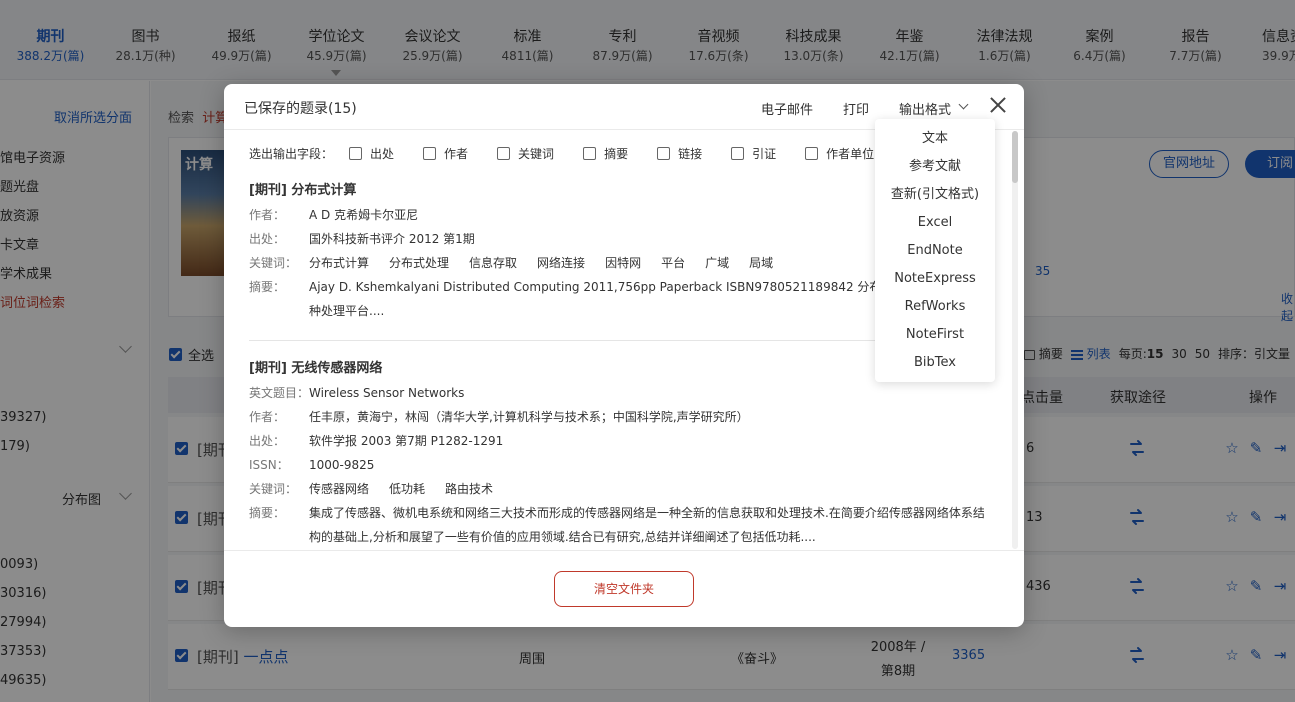 The height and width of the screenshot is (702, 1295). I want to click on email-button: 电子邮件, so click(787, 108).